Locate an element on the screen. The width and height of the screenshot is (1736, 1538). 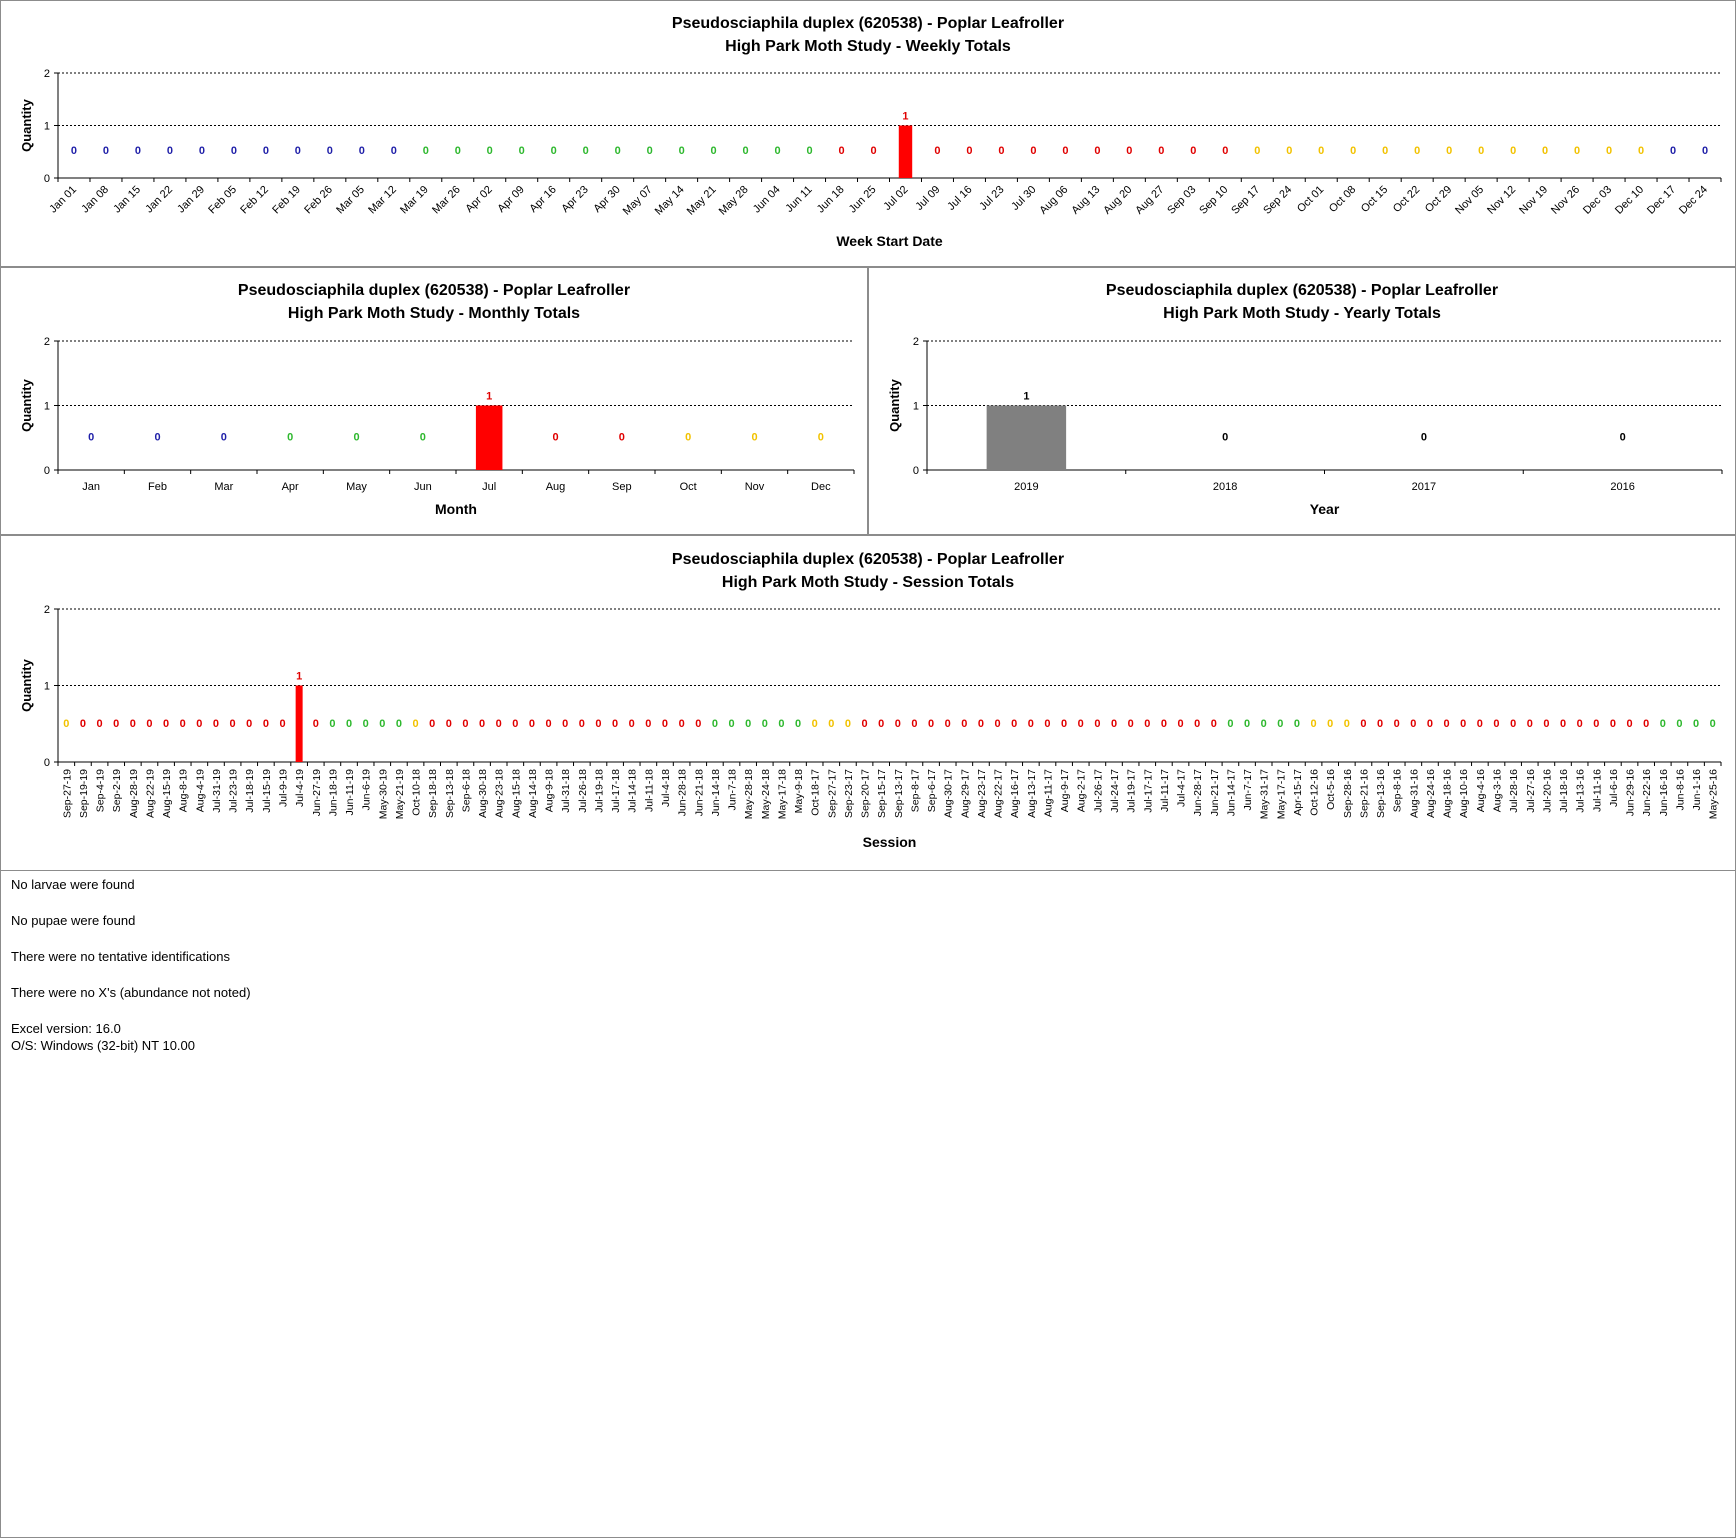
x-tick-label: Dec 03 is located at coordinates (1597, 200).